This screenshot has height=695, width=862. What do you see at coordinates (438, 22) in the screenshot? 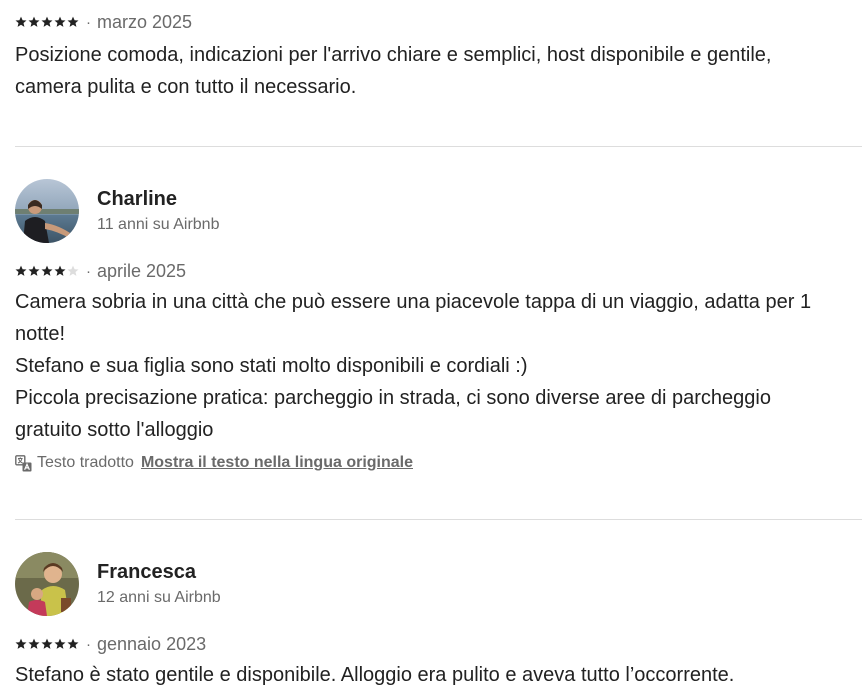
I see `review-meta: · marzo 2025` at bounding box center [438, 22].